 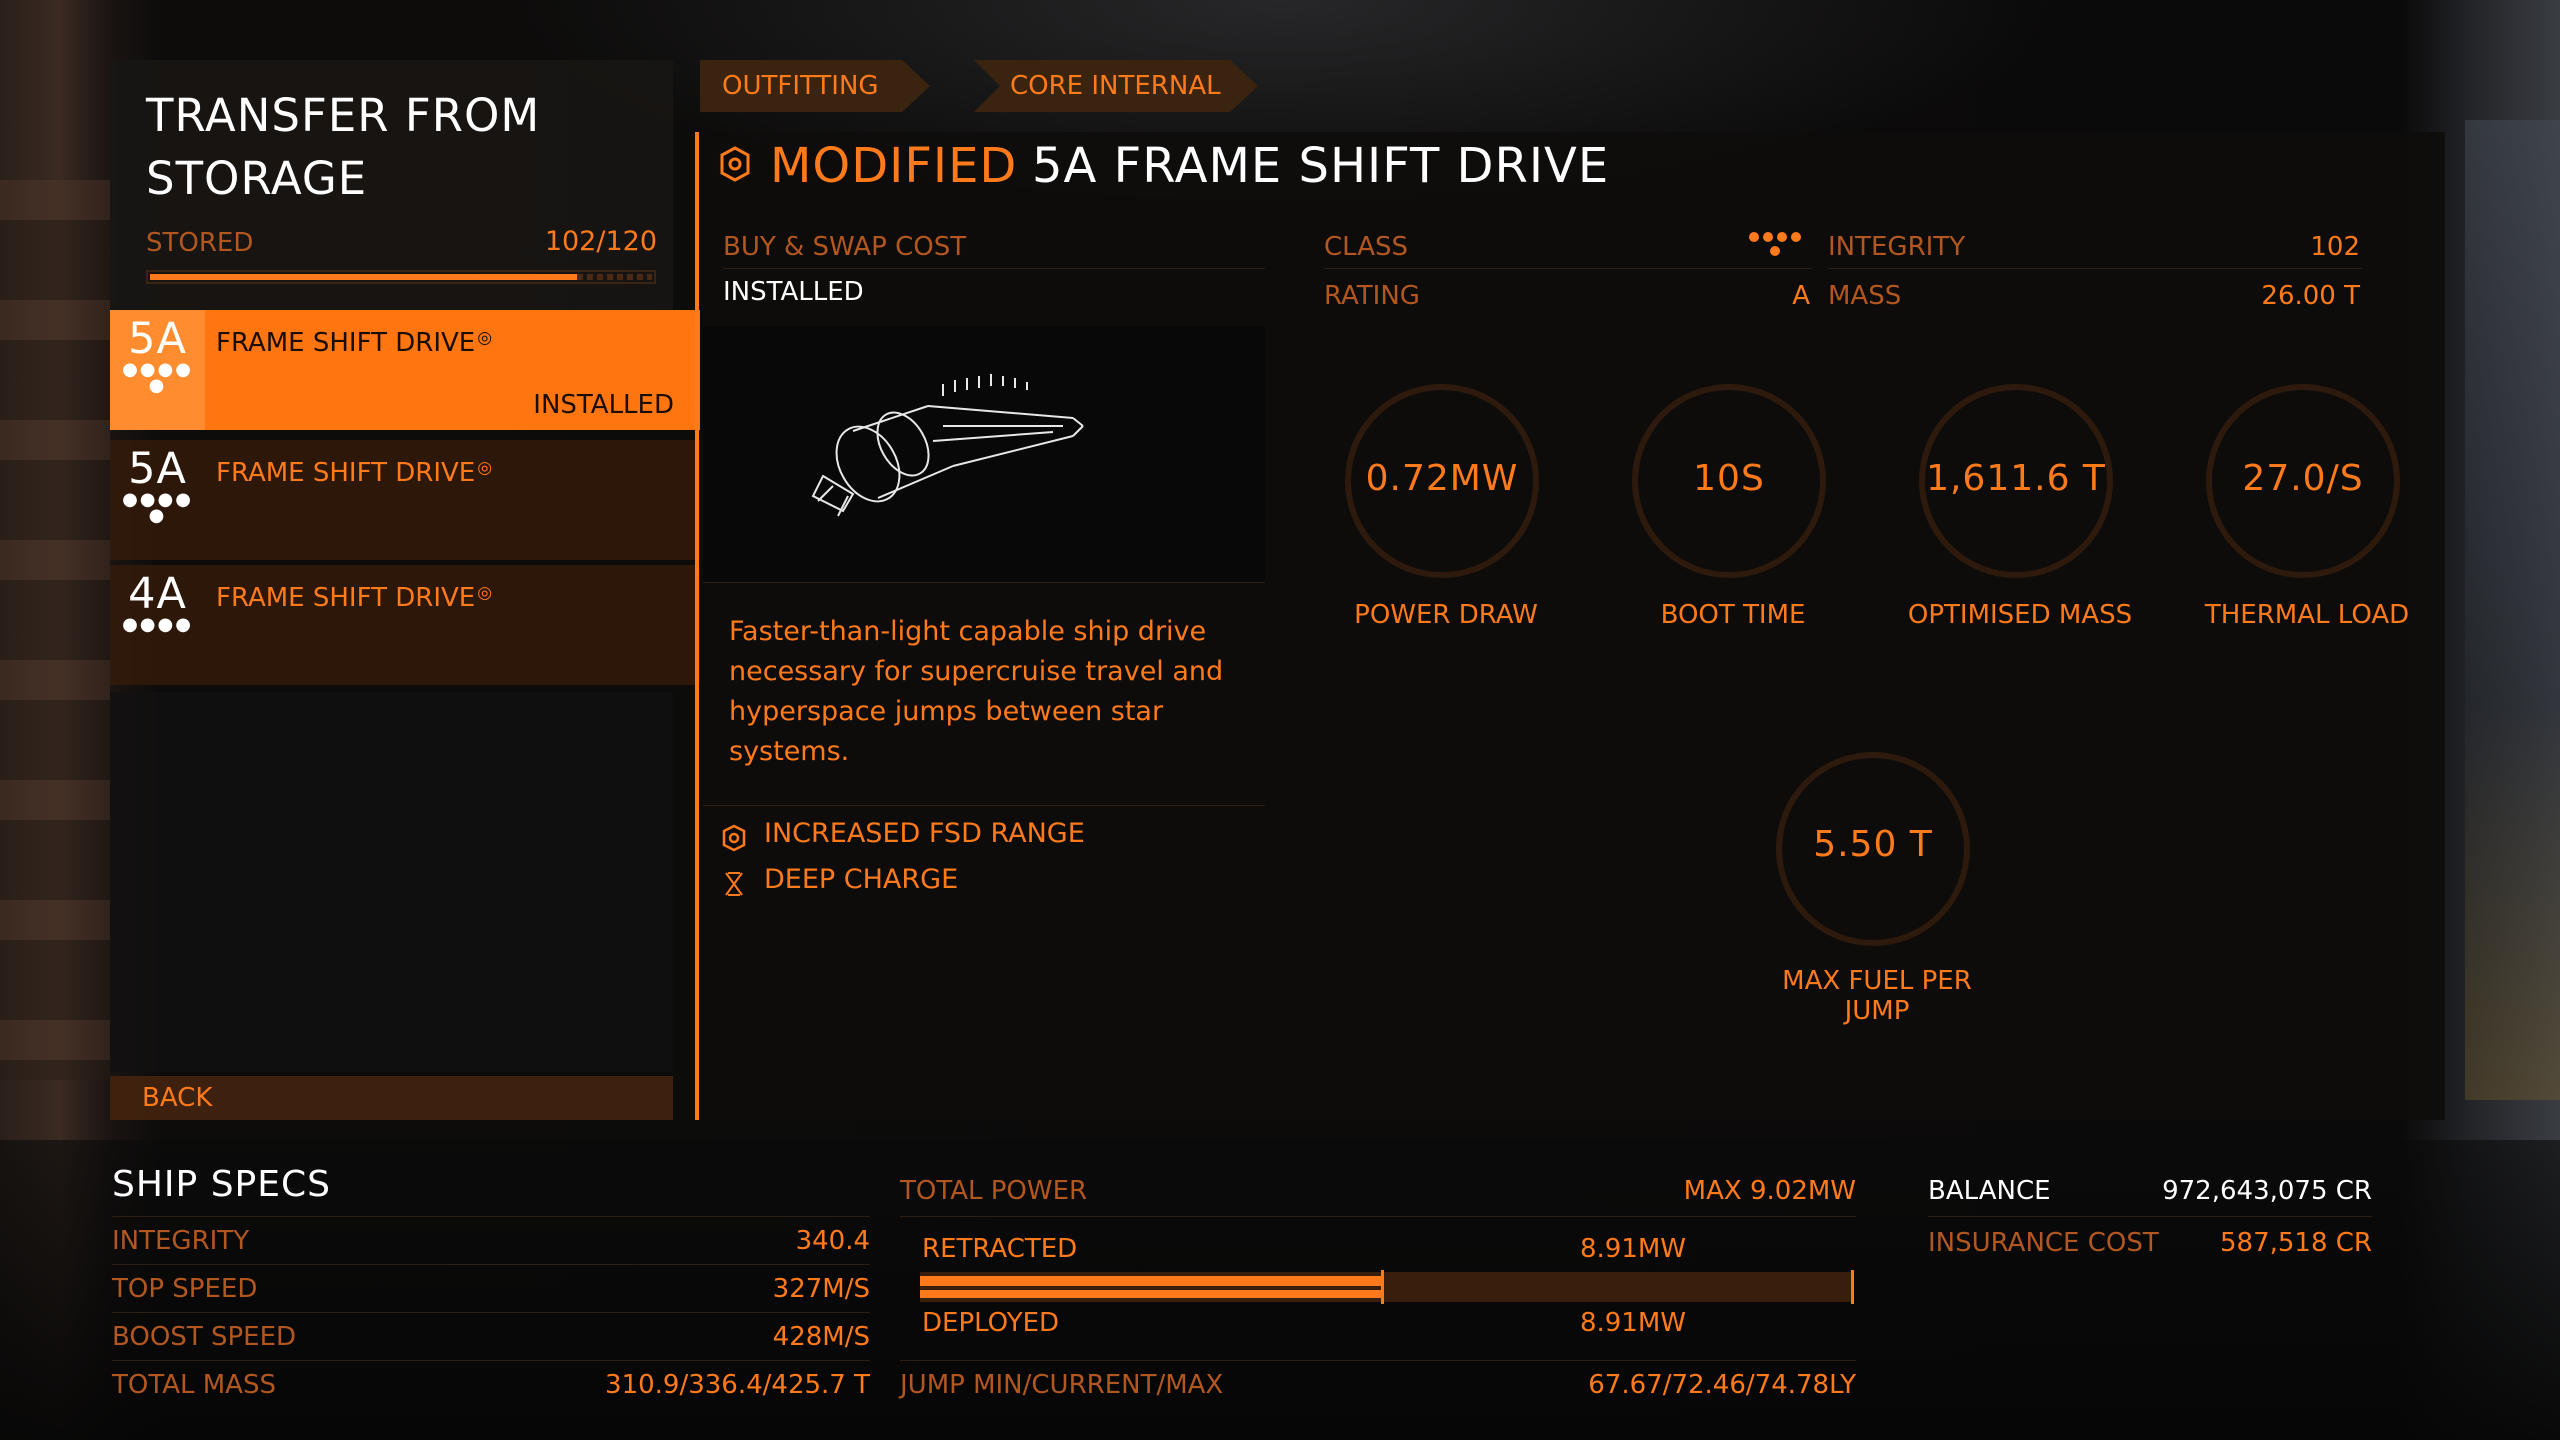 I want to click on stored-value: 102/120, so click(x=600, y=241).